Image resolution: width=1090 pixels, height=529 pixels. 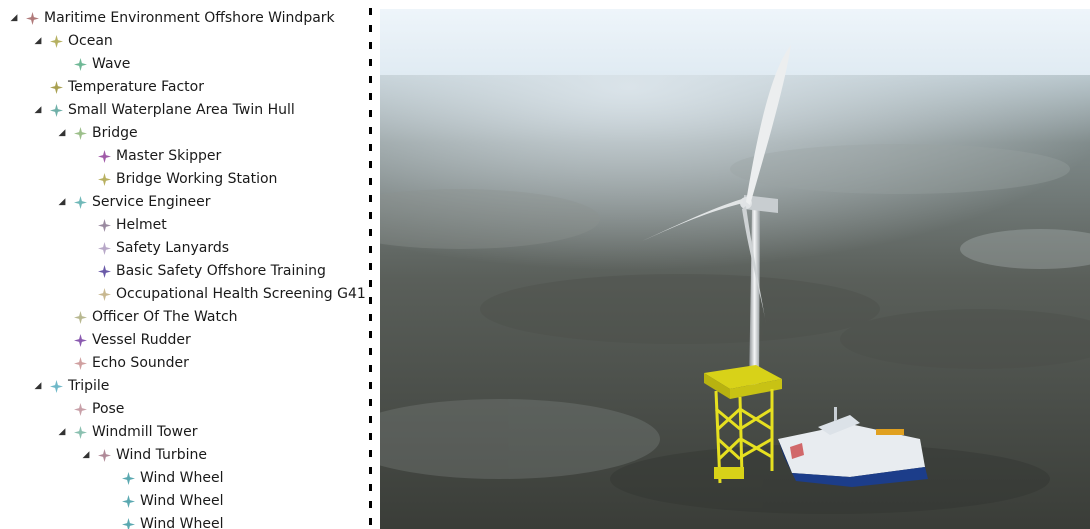 What do you see at coordinates (185, 225) in the screenshot?
I see `tree-item-helmet: Helmet` at bounding box center [185, 225].